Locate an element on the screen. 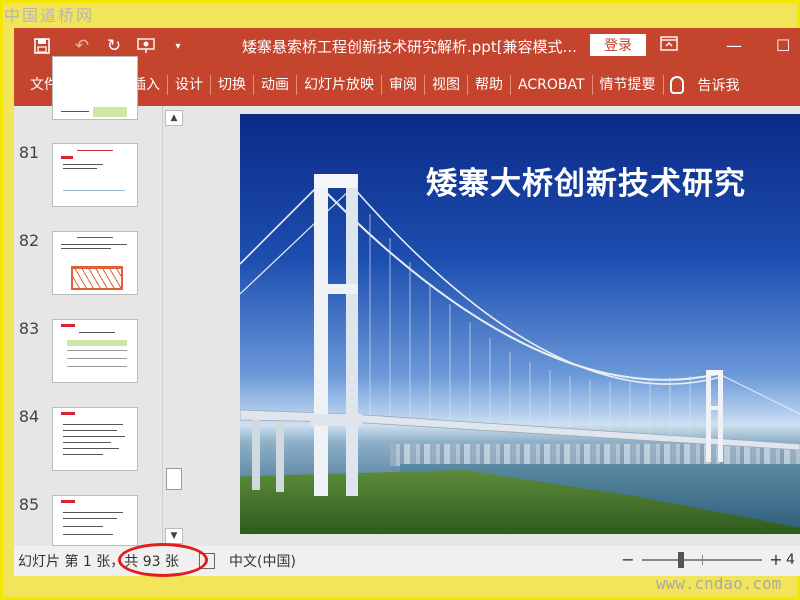 This screenshot has height=600, width=800. slide-title: 矮寨大桥创新技术研究 is located at coordinates (586, 180).